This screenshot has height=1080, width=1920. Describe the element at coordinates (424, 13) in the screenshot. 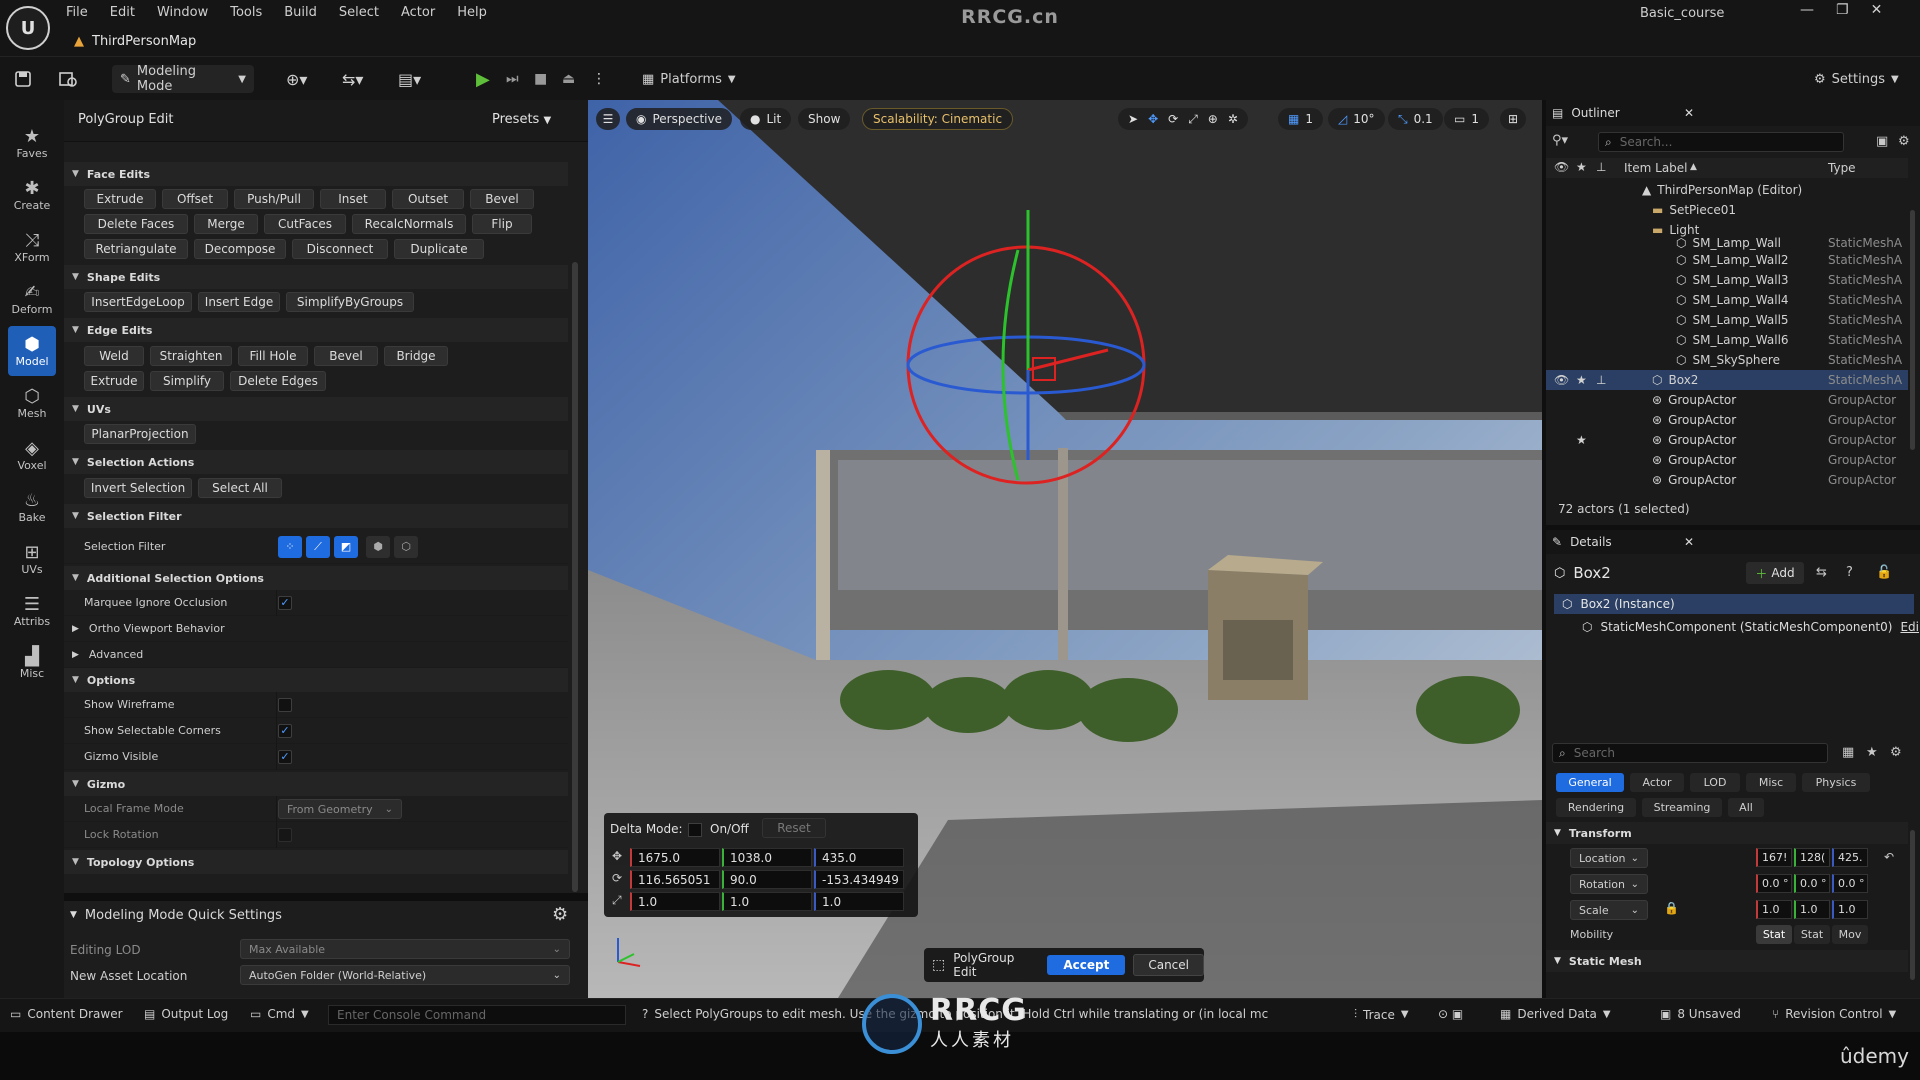

I see `menu-actor: Actor` at that location.